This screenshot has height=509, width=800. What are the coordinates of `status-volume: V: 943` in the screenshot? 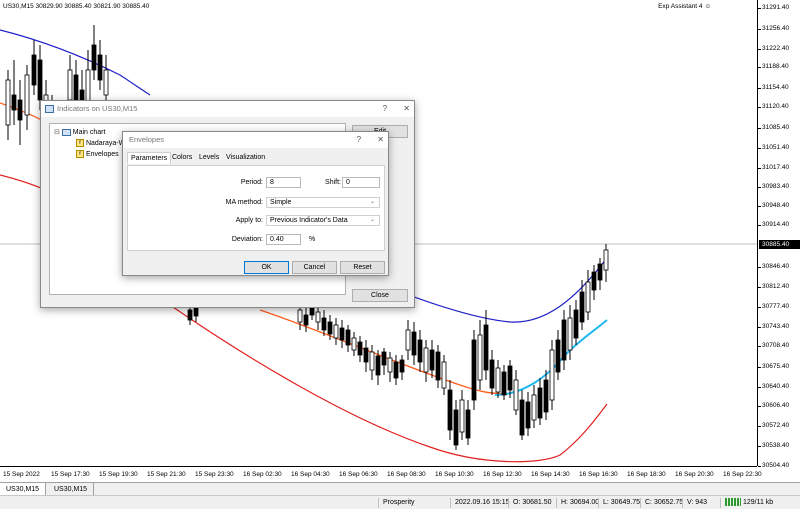 It's located at (694, 503).